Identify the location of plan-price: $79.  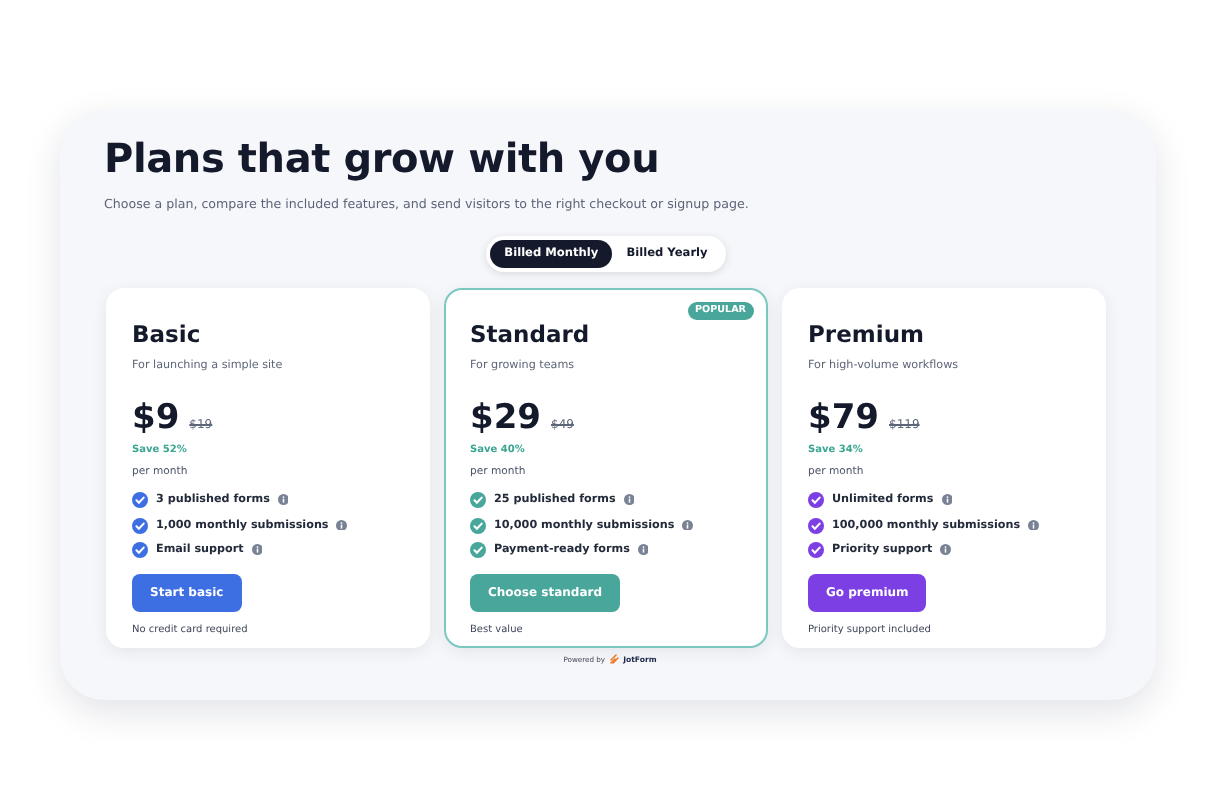
(843, 418).